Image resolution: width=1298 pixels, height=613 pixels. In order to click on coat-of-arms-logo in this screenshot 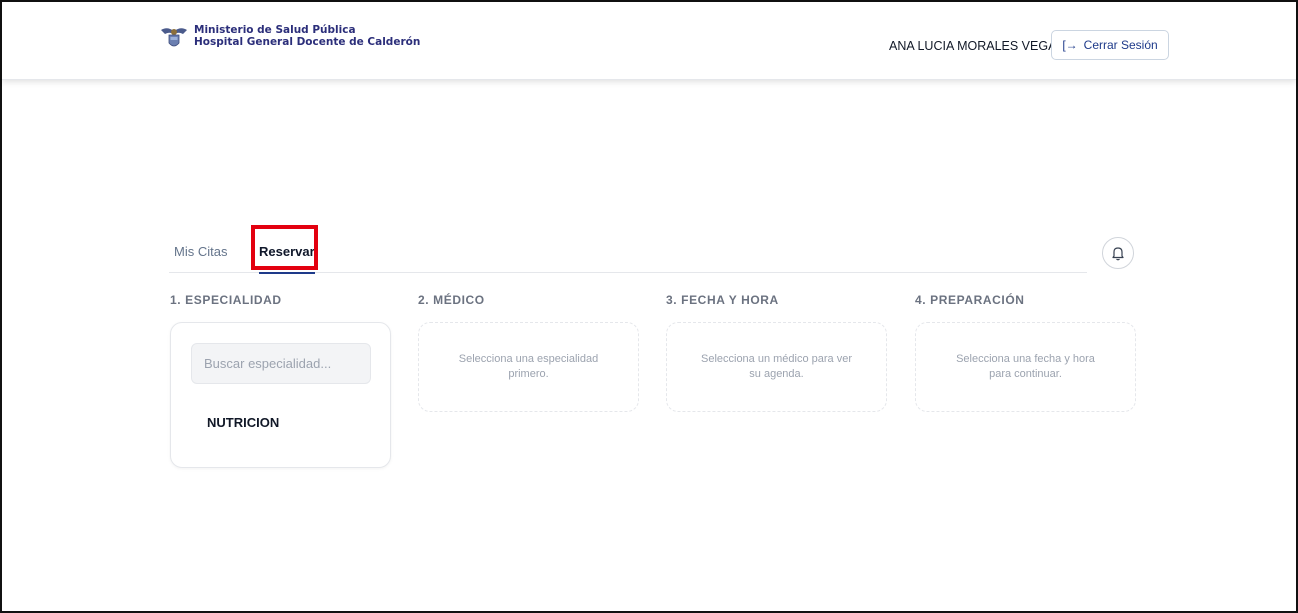, I will do `click(174, 37)`.